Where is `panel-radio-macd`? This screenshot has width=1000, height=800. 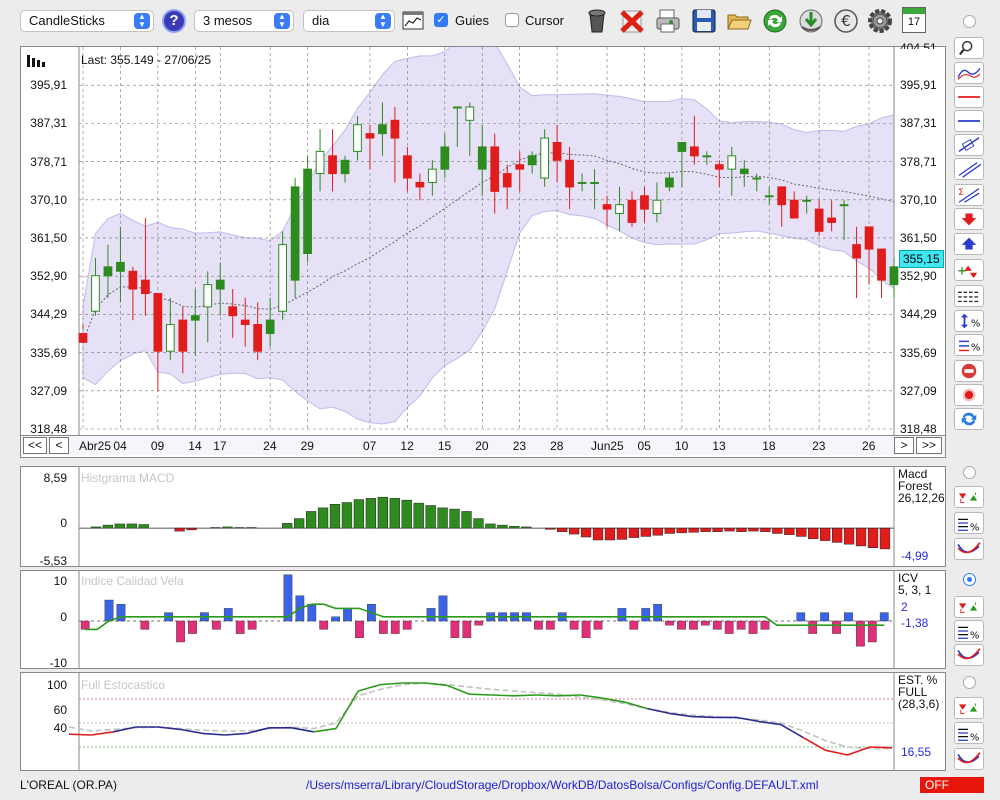
panel-radio-macd is located at coordinates (969, 472).